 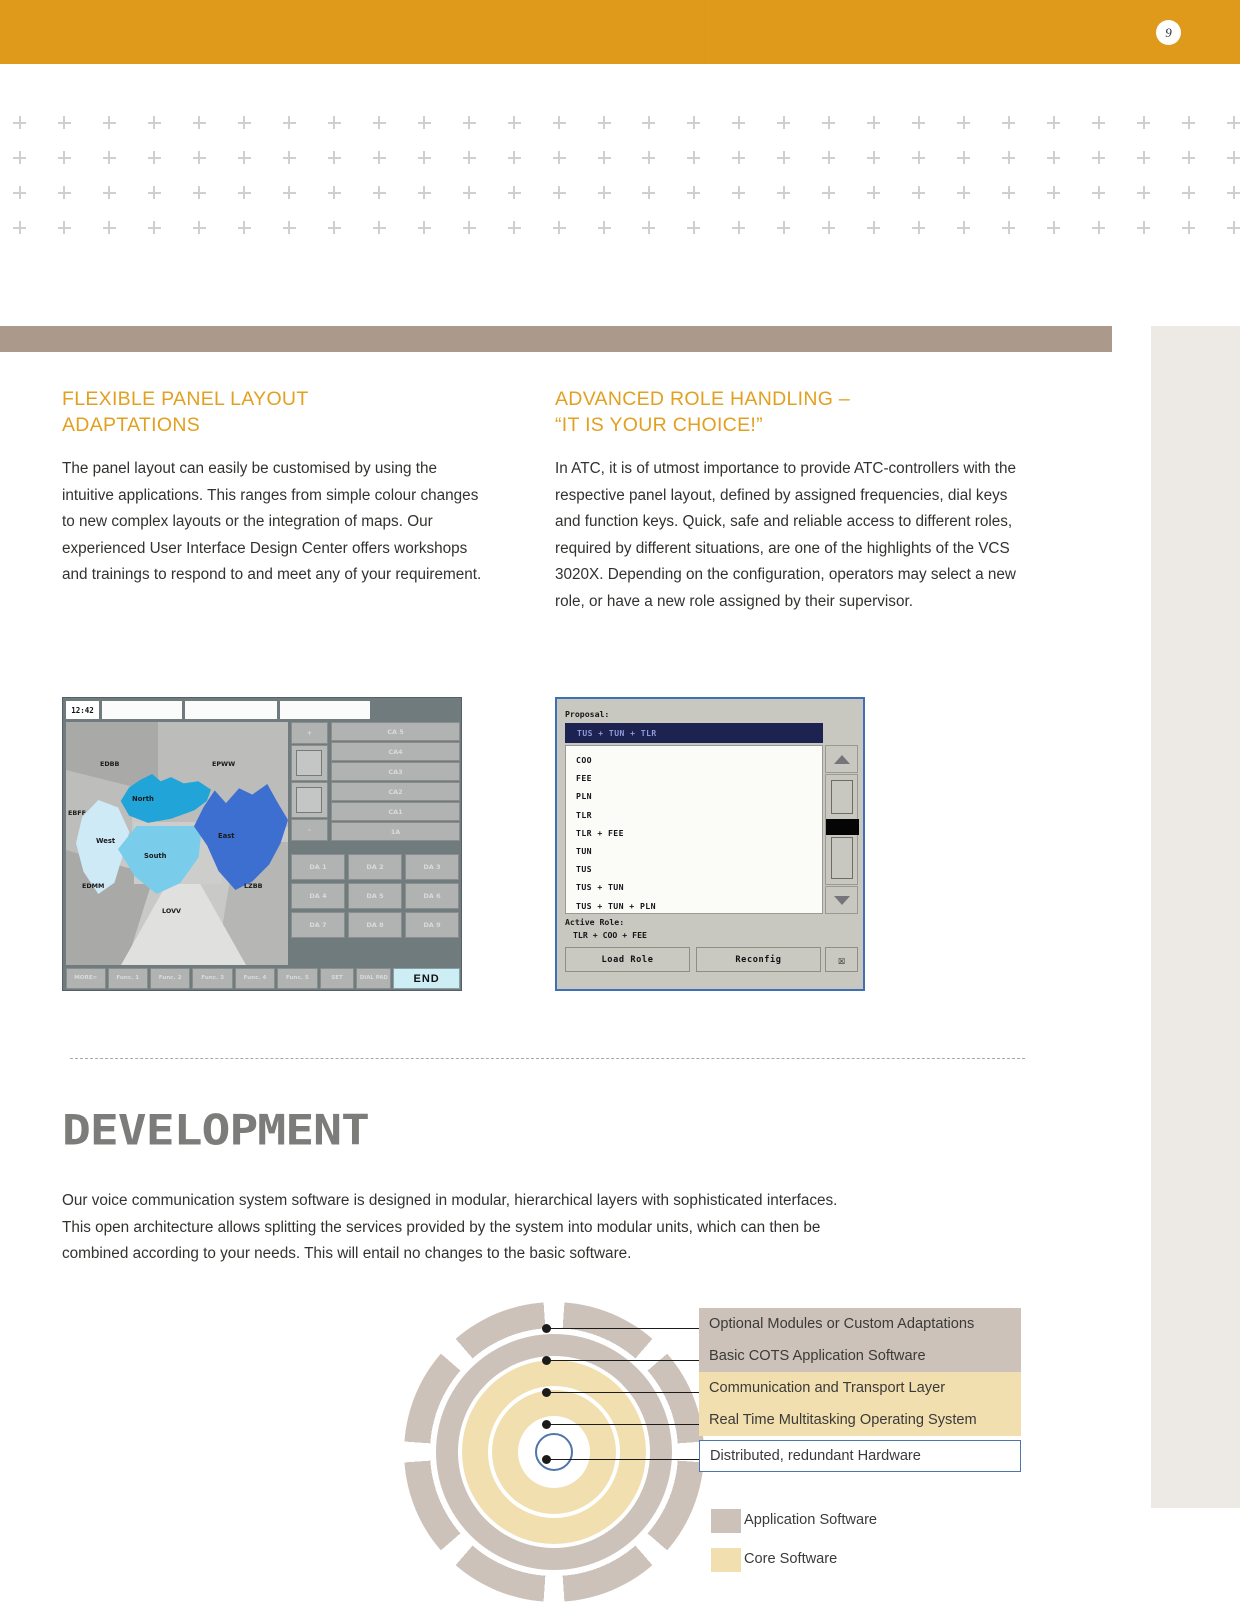 I want to click on map-da-button-3: DA 3, so click(x=432, y=867).